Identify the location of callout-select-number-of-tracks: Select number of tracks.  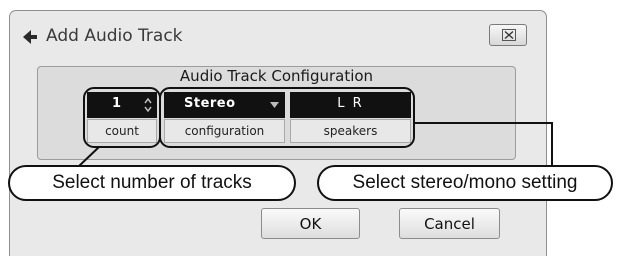
(152, 183).